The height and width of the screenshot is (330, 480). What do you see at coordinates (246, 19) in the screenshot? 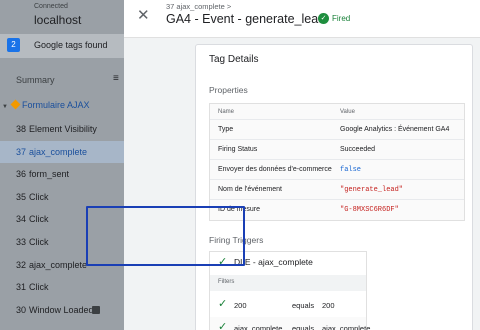
I see `page-title: GA4 - Event - generate_lead` at bounding box center [246, 19].